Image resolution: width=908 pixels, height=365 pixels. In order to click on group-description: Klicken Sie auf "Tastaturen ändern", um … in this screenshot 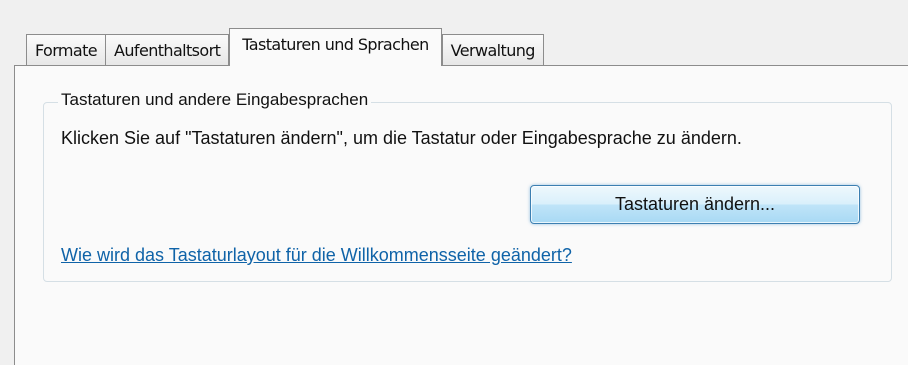, I will do `click(401, 138)`.